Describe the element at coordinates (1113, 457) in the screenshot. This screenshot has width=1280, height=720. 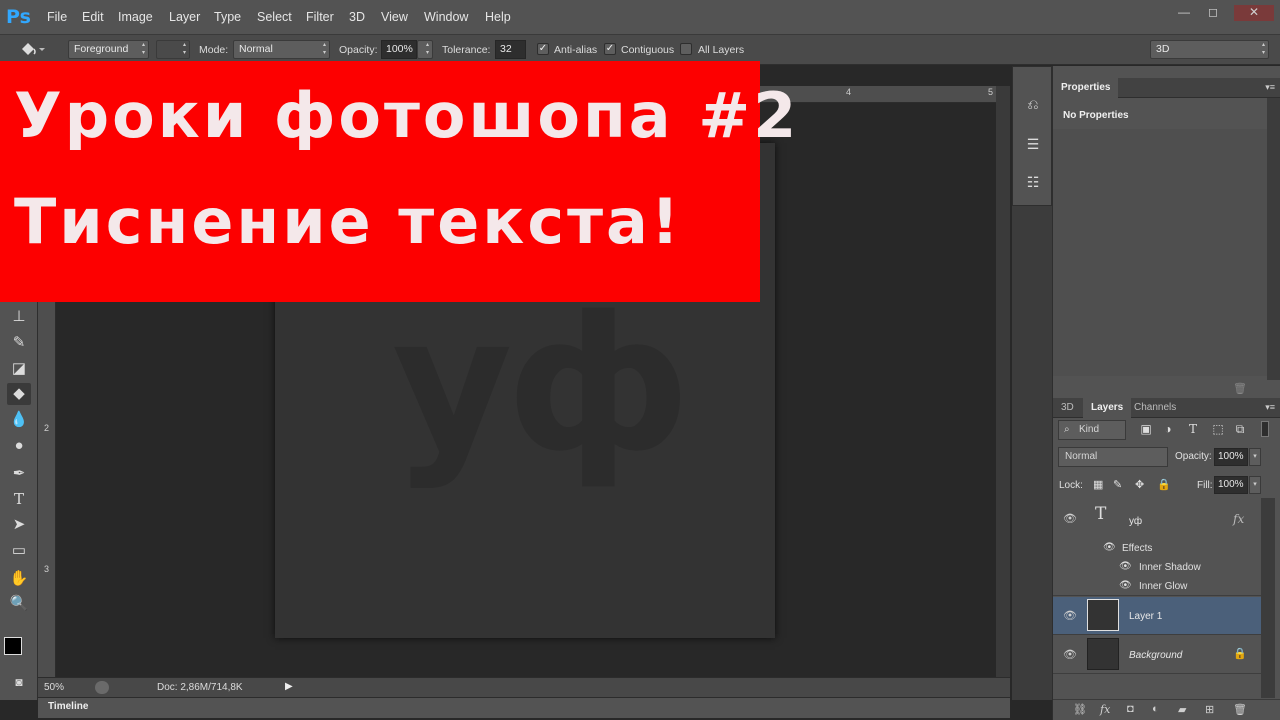
I see `blend-mode-dropdown: Normal` at that location.